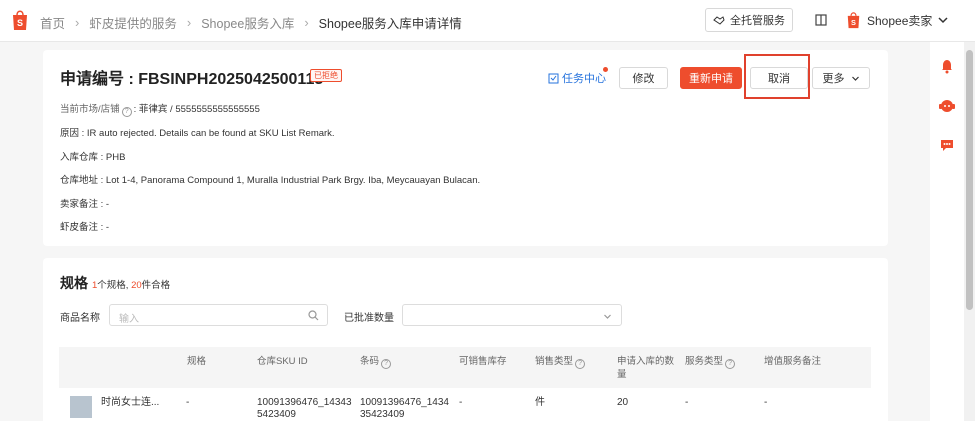 This screenshot has width=975, height=421. I want to click on spec-summary: 1个规格, 20件合格, so click(131, 284).